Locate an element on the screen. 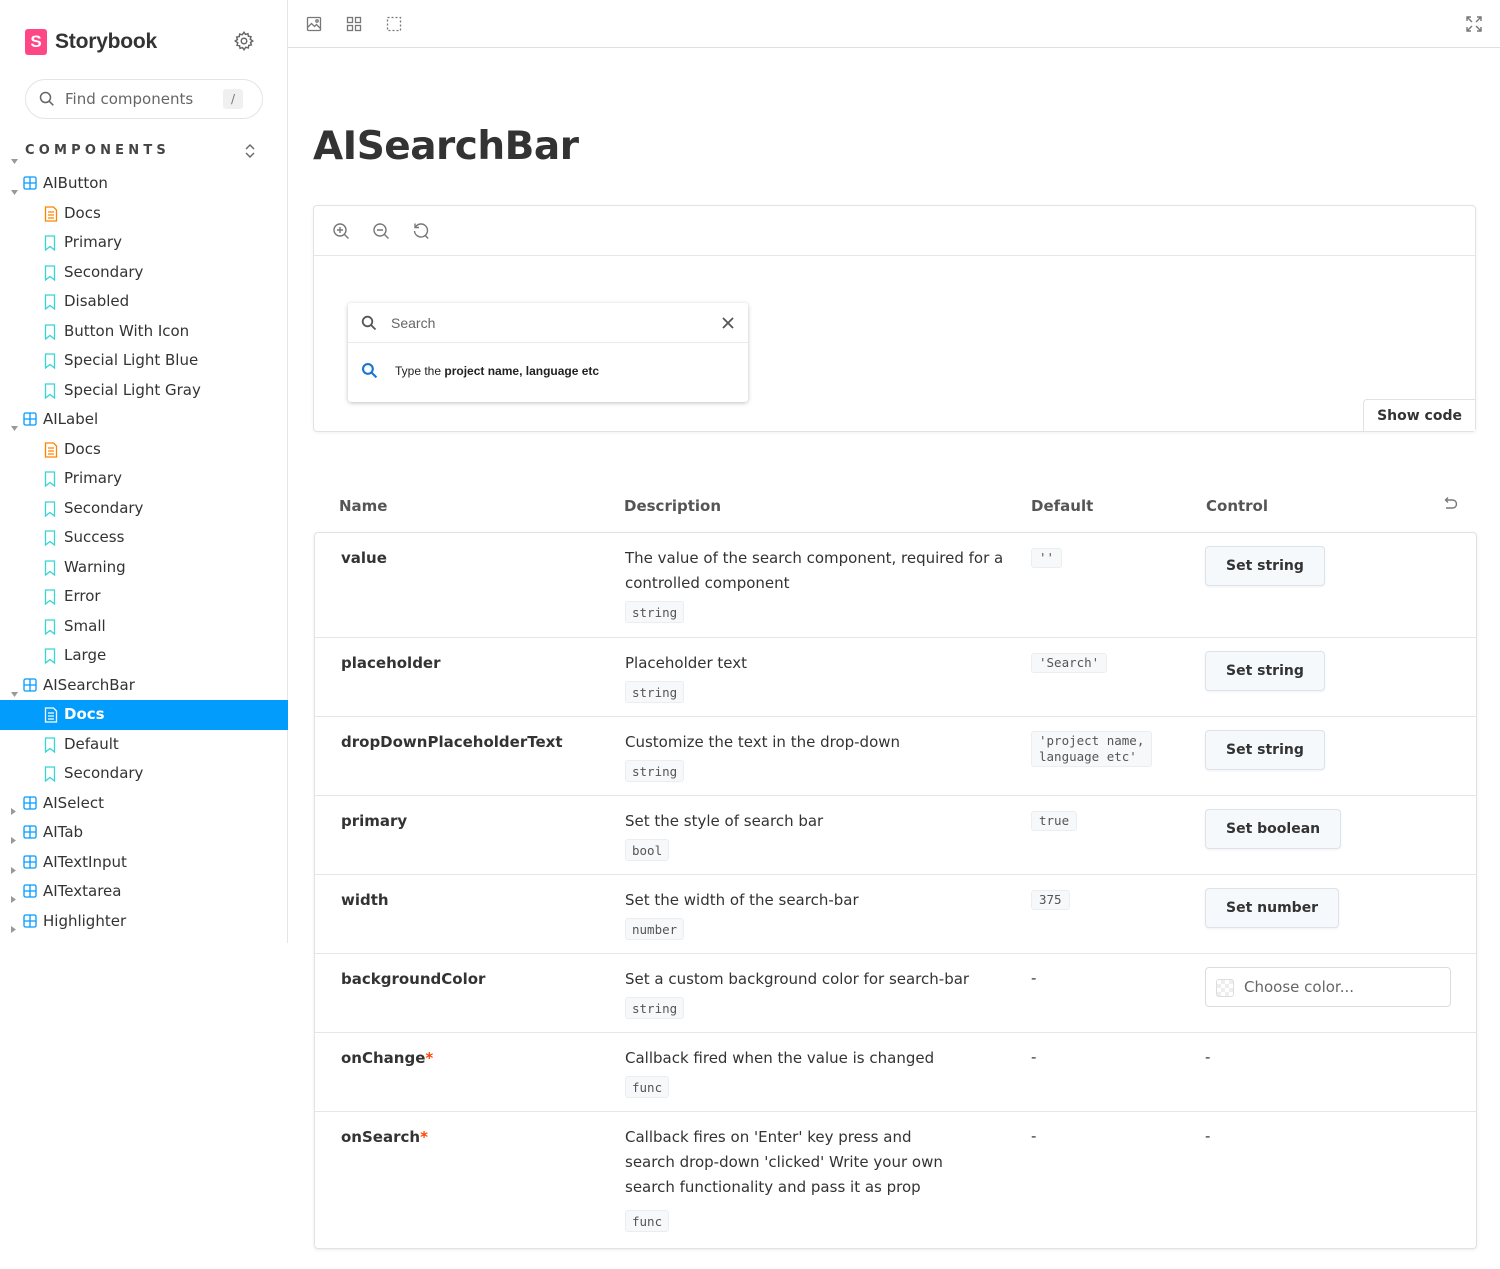 The image size is (1500, 1269). storybook-brand: S Storybook is located at coordinates (91, 42).